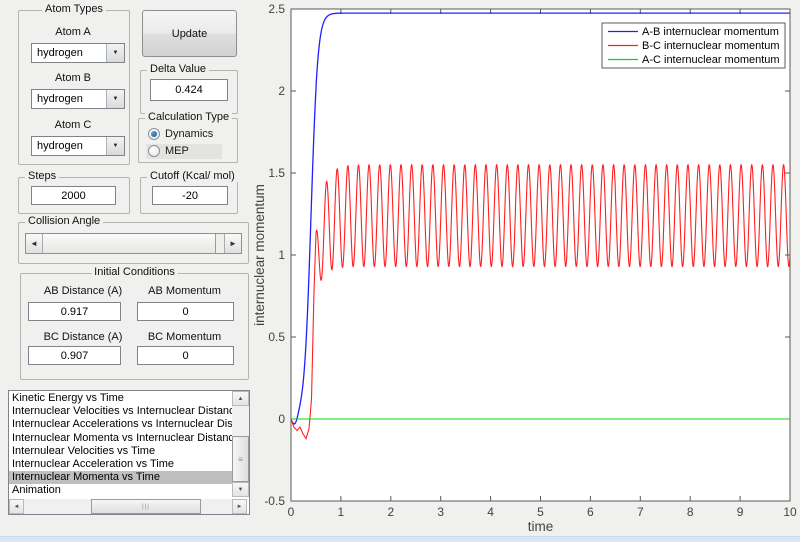 The width and height of the screenshot is (800, 542). What do you see at coordinates (134, 272) in the screenshot?
I see `initial-conditions-title: Initial Conditions` at bounding box center [134, 272].